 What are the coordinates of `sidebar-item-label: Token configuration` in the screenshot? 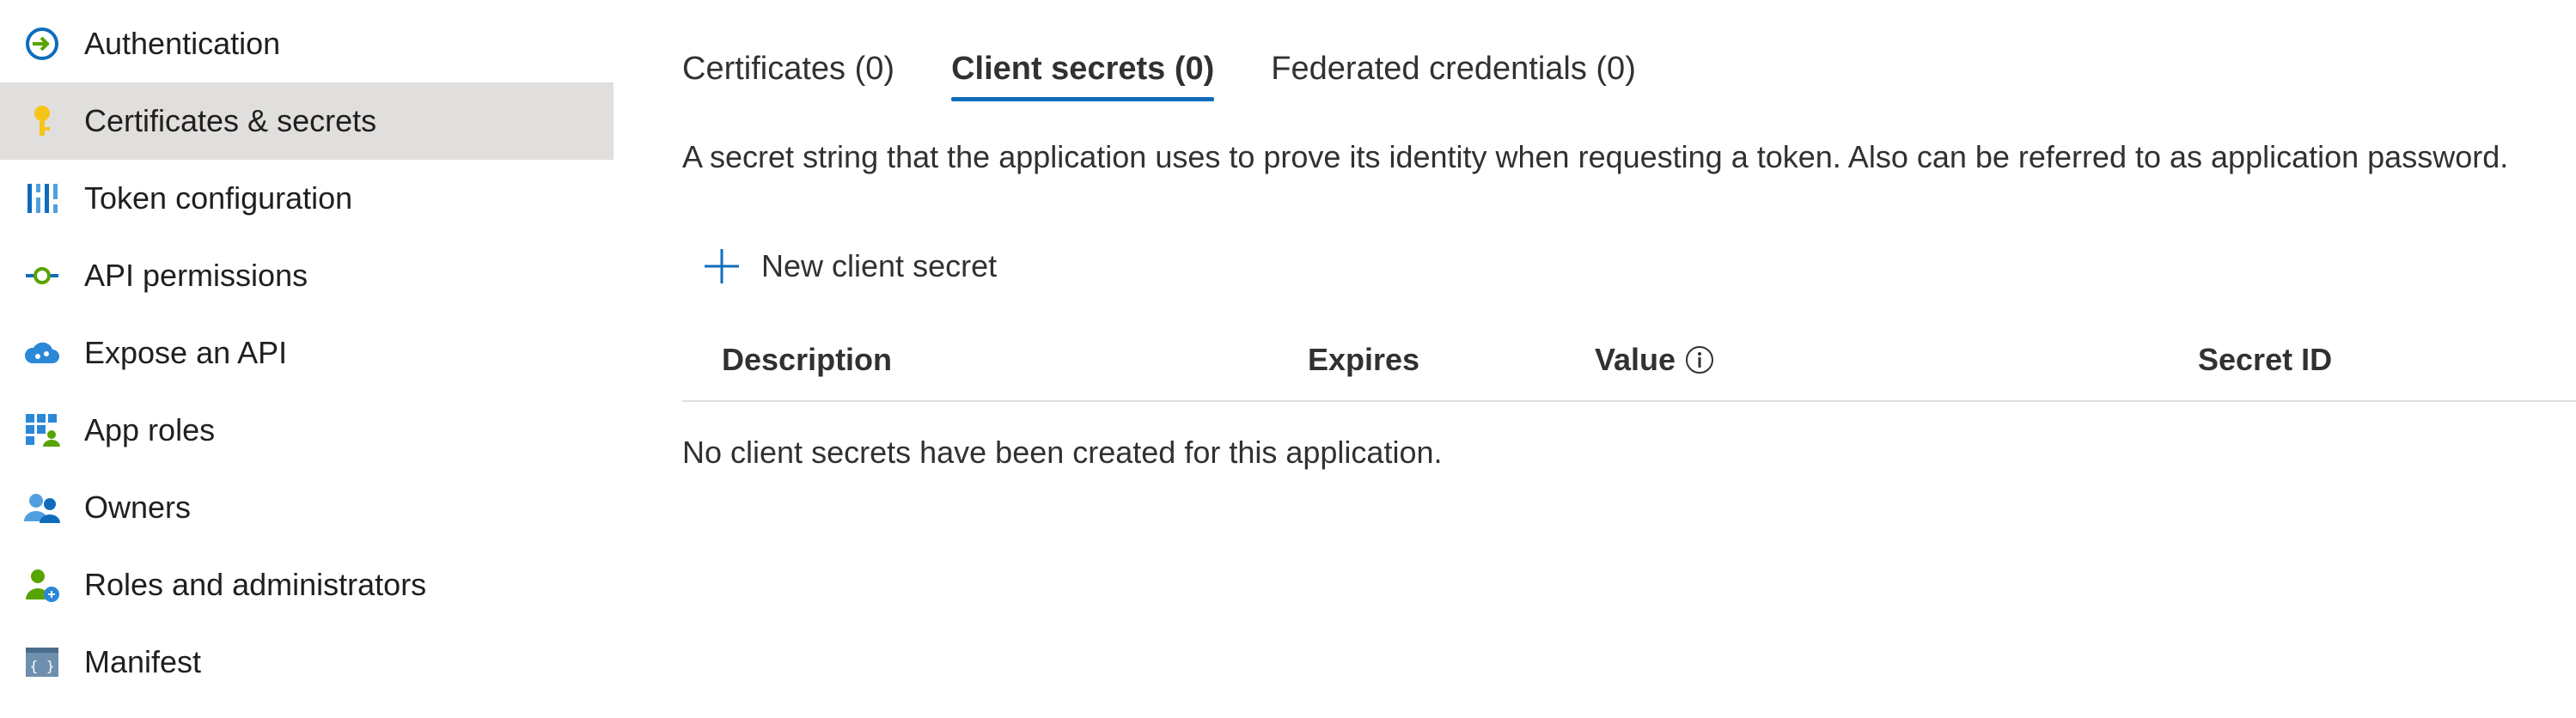 It's located at (218, 198).